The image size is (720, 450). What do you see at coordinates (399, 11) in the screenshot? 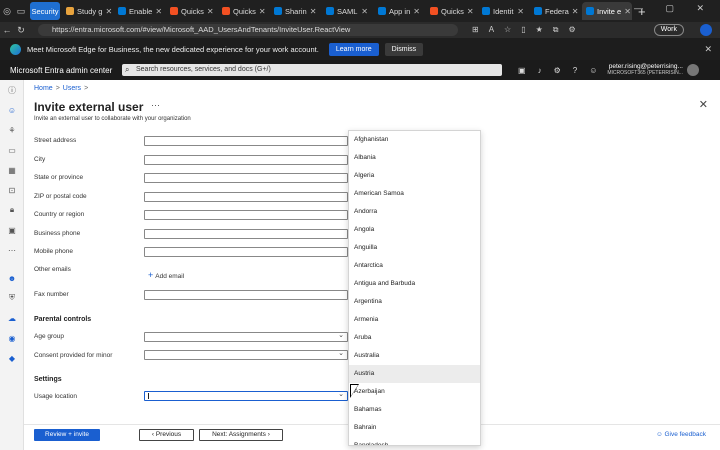
I see `browser-tab: App in ✕` at bounding box center [399, 11].